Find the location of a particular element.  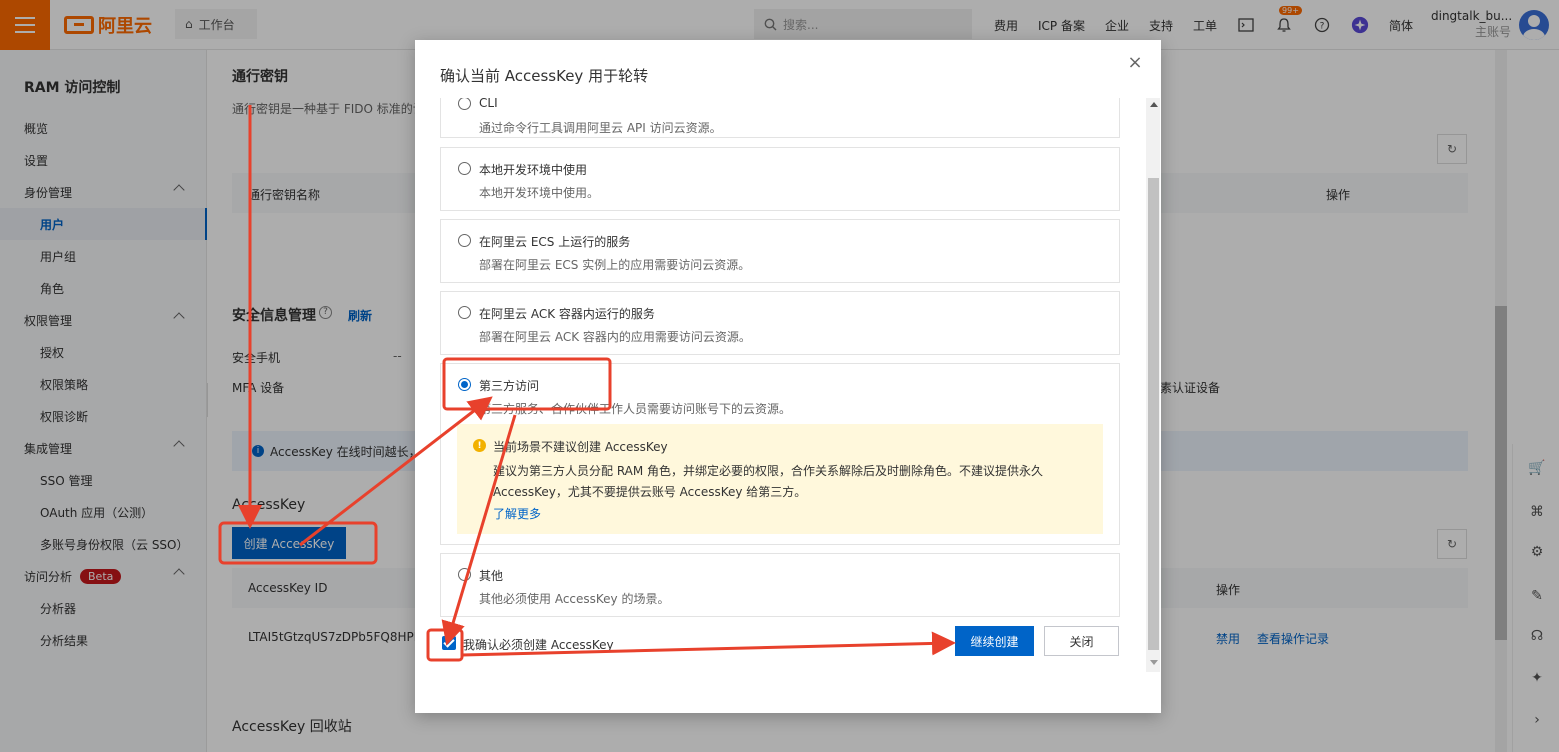

scroll-up-arrow-icon is located at coordinates (1154, 104).